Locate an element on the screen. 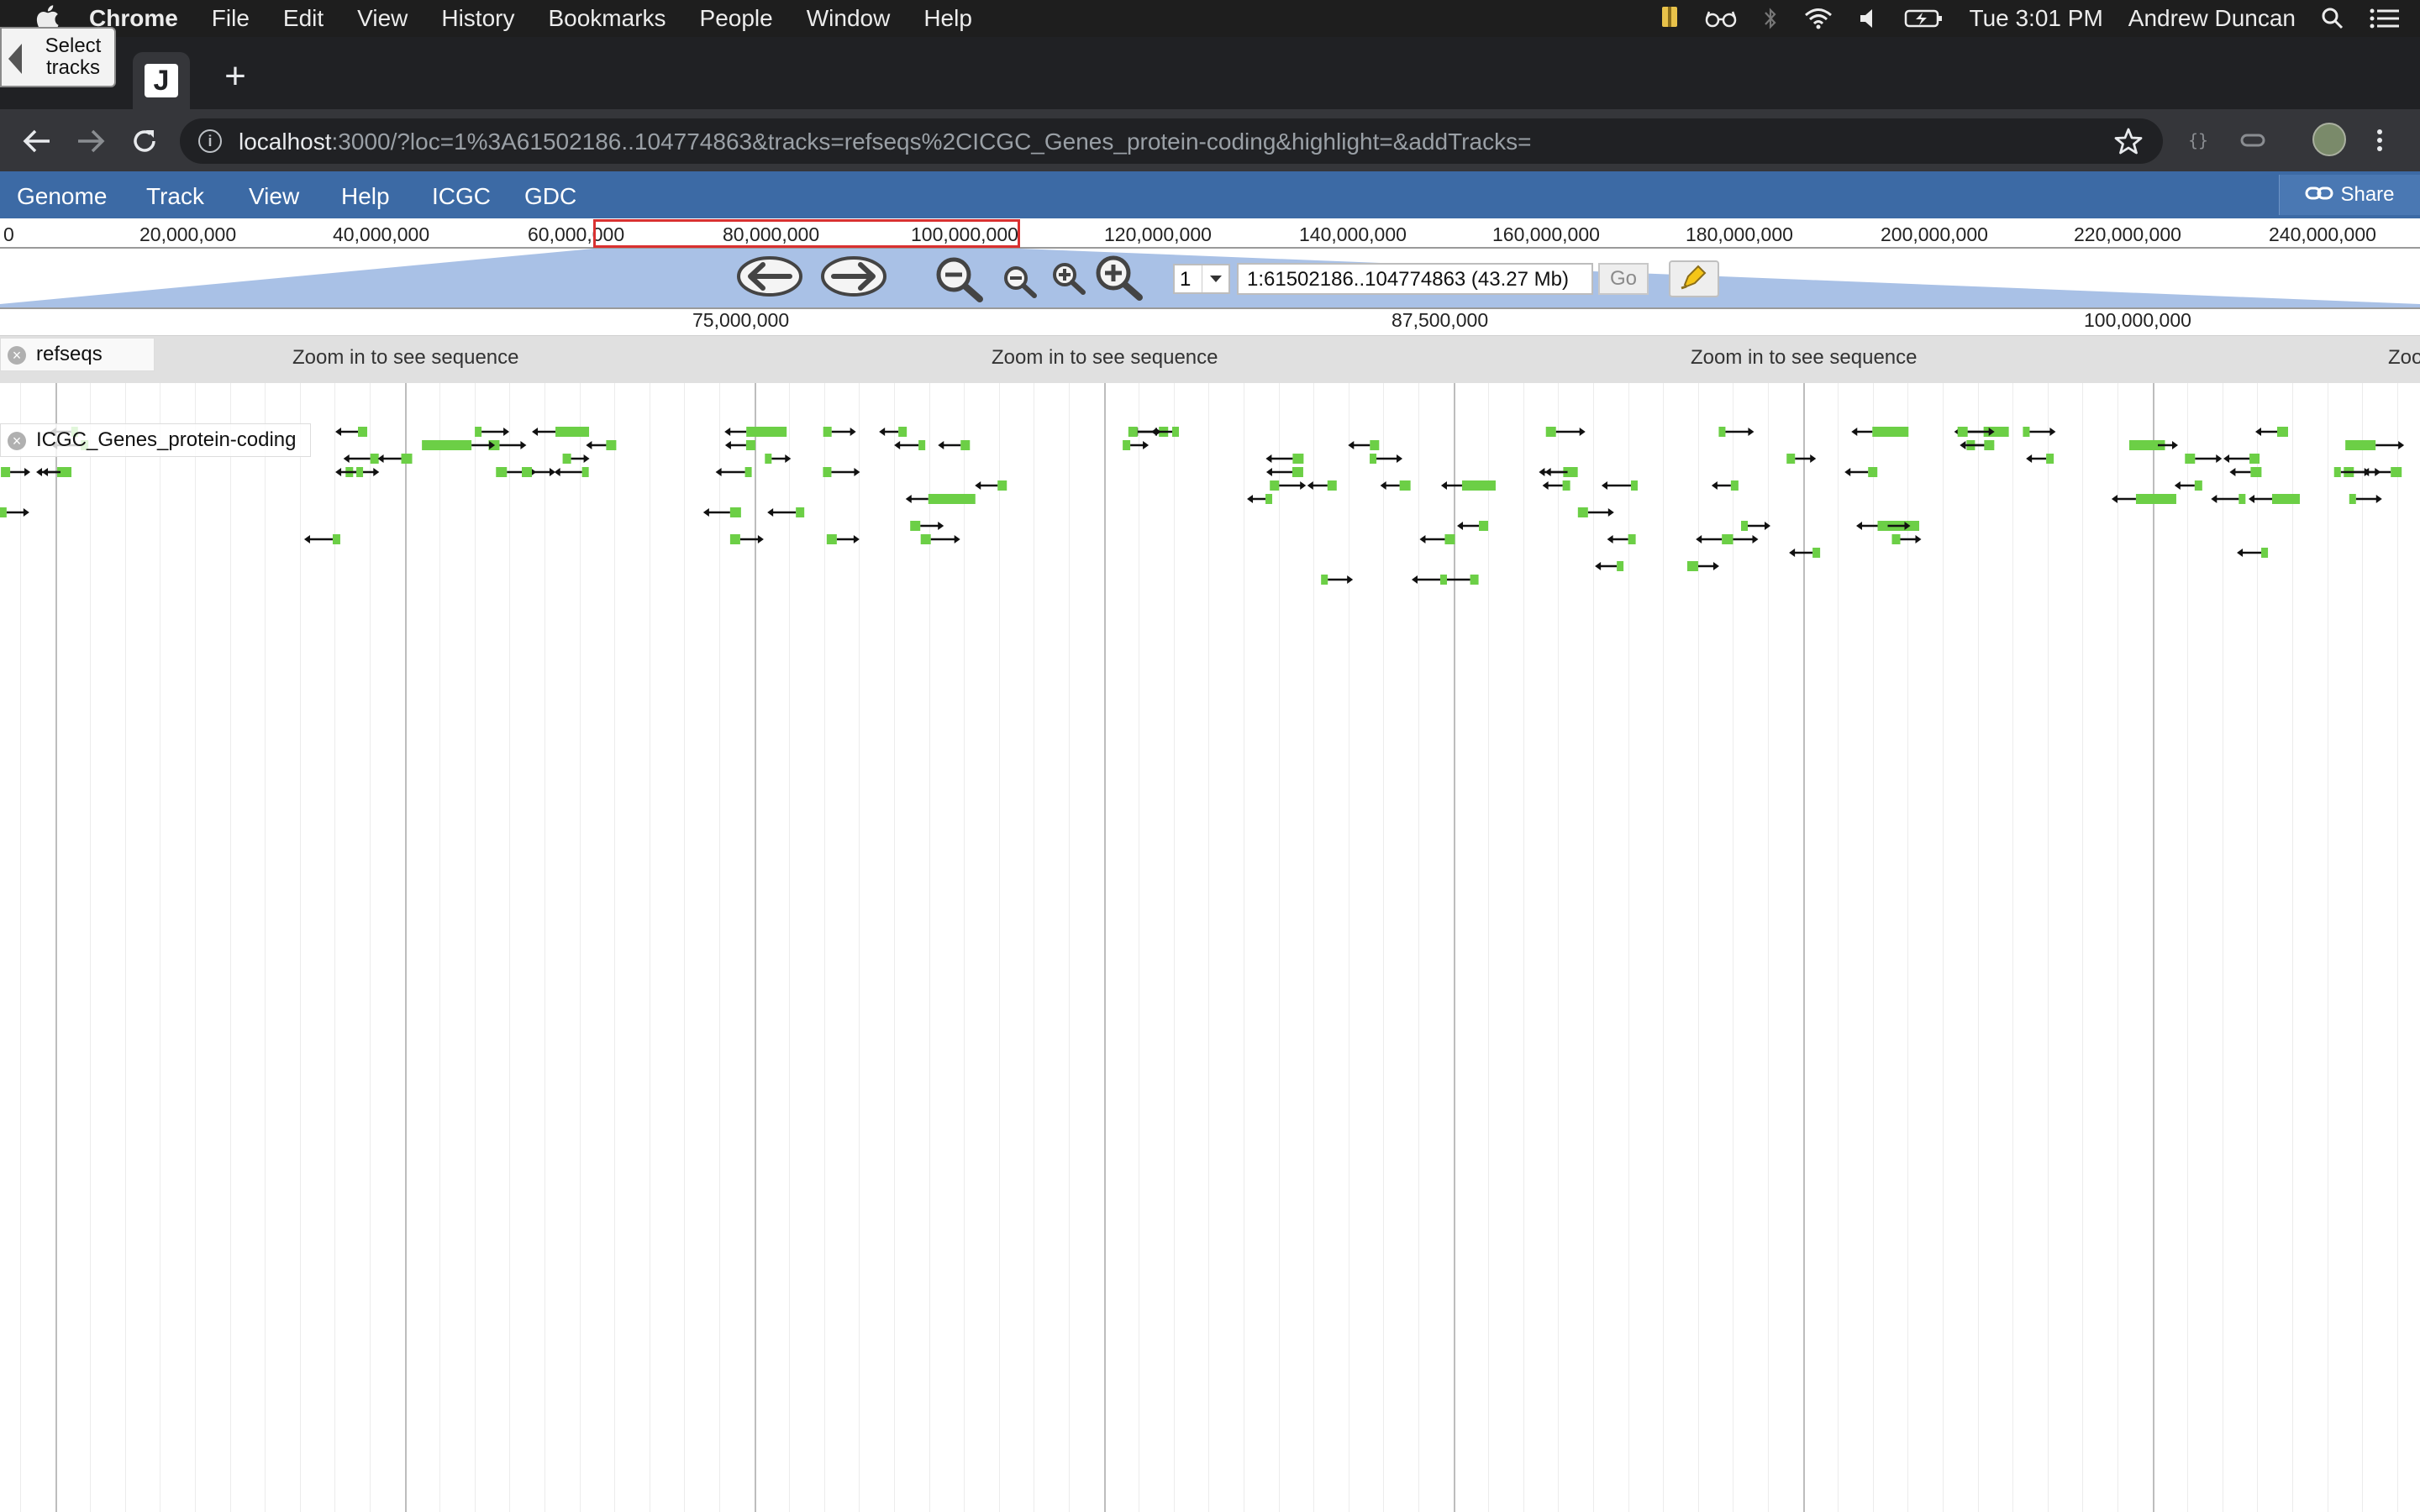 This screenshot has width=2420, height=1512. menu-track: Track is located at coordinates (175, 196).